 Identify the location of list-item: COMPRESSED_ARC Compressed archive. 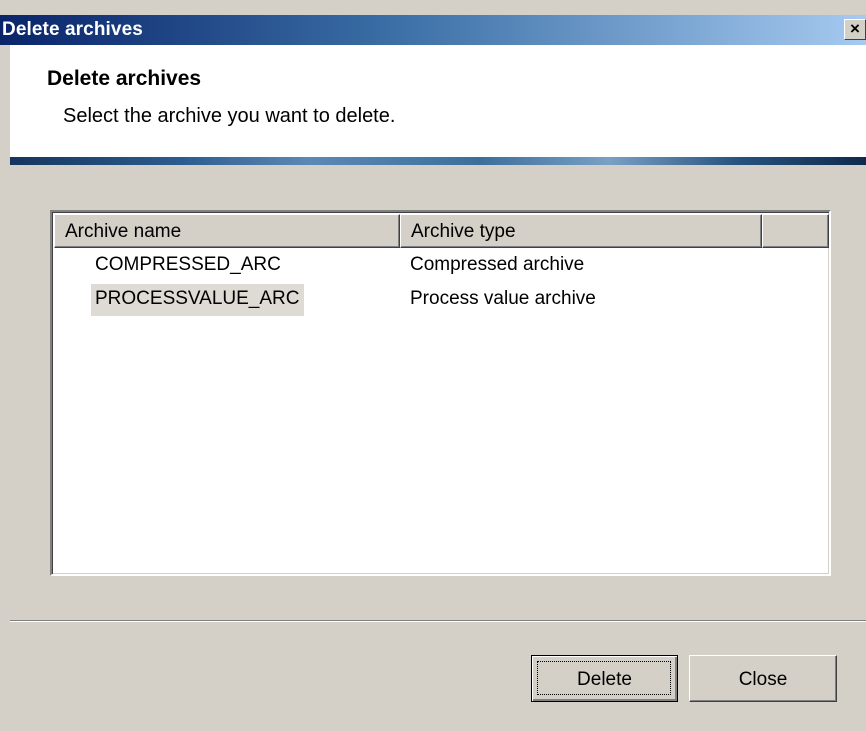
(441, 266).